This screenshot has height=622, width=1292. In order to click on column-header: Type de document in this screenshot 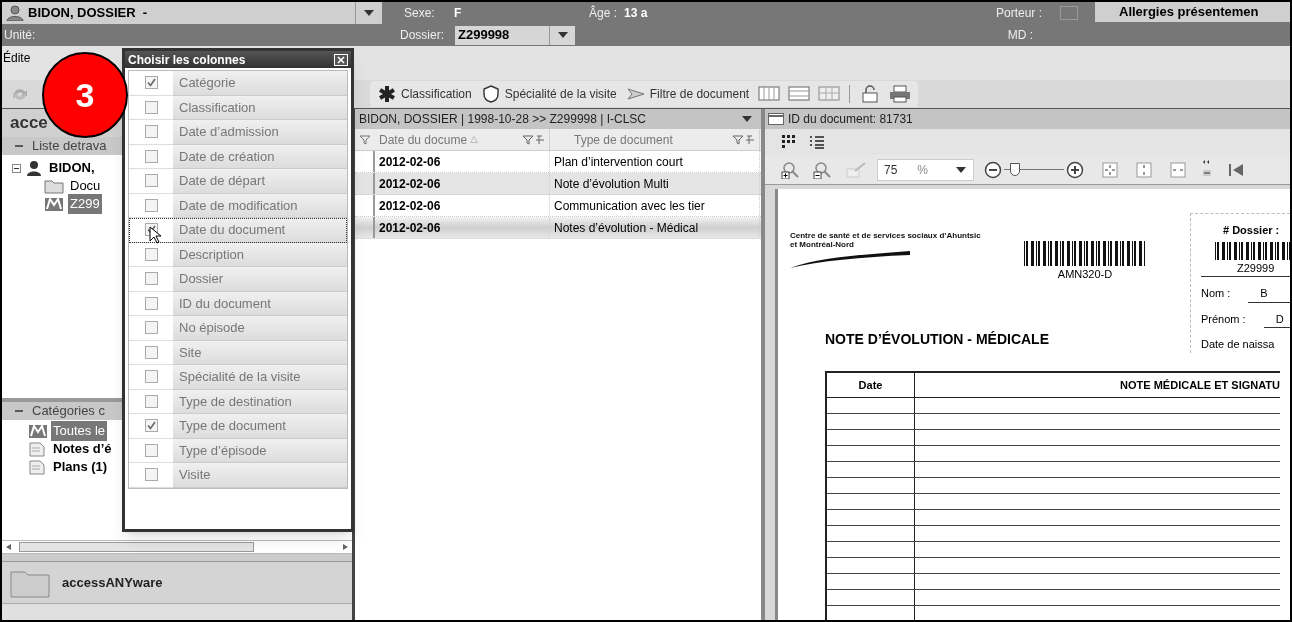, I will do `click(655, 139)`.